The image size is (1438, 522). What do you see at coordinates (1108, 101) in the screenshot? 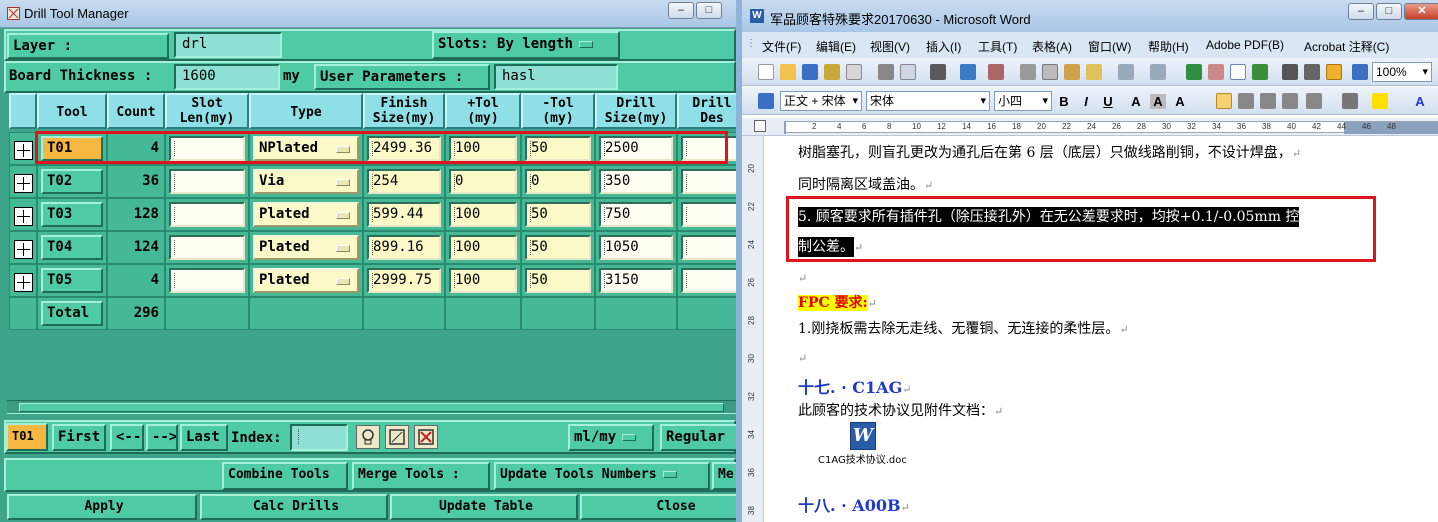
I see `underline-icon: U` at bounding box center [1108, 101].